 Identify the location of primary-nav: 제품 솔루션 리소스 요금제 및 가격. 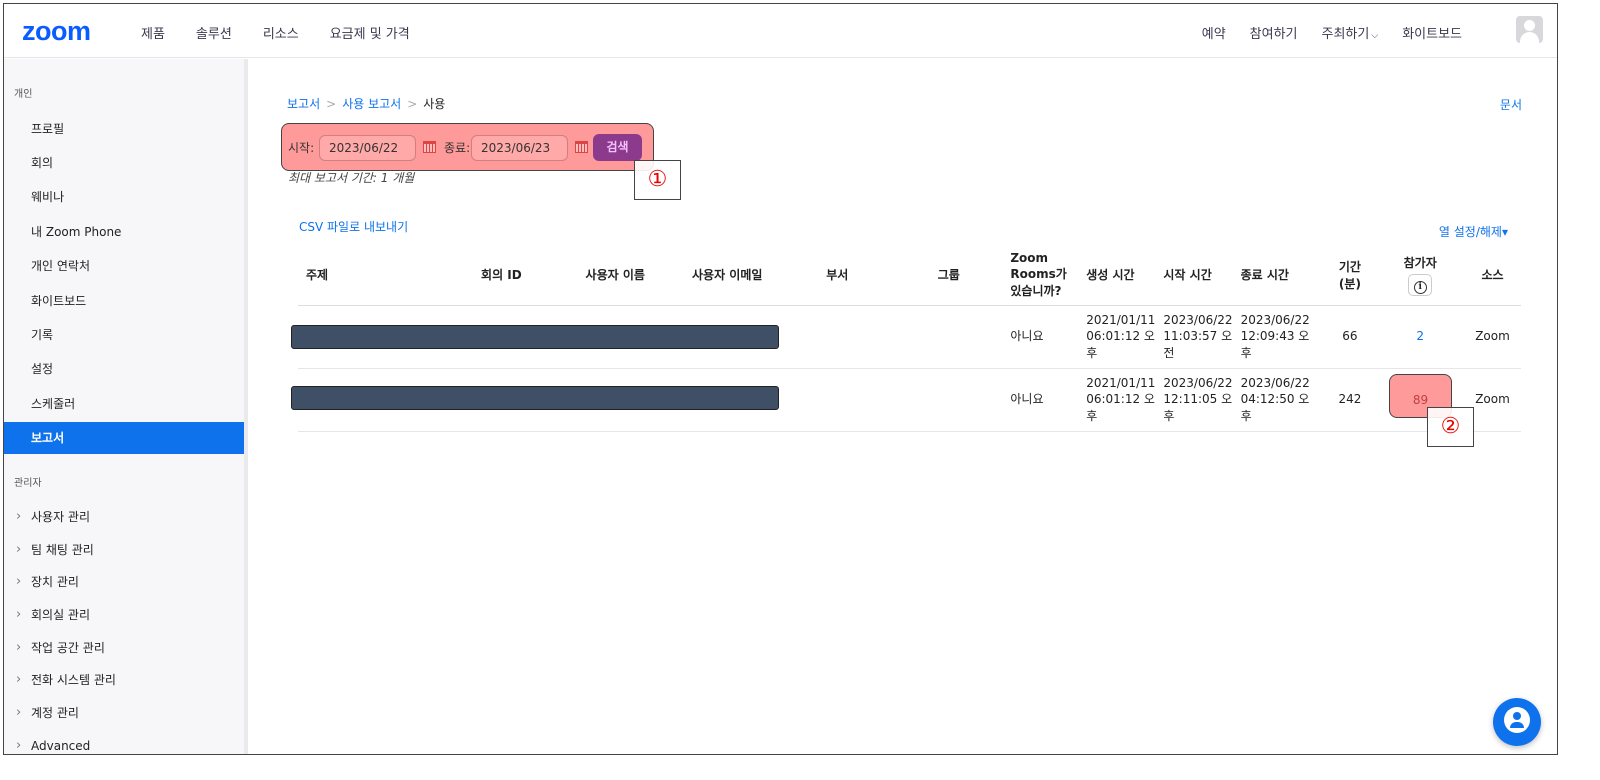
(275, 32).